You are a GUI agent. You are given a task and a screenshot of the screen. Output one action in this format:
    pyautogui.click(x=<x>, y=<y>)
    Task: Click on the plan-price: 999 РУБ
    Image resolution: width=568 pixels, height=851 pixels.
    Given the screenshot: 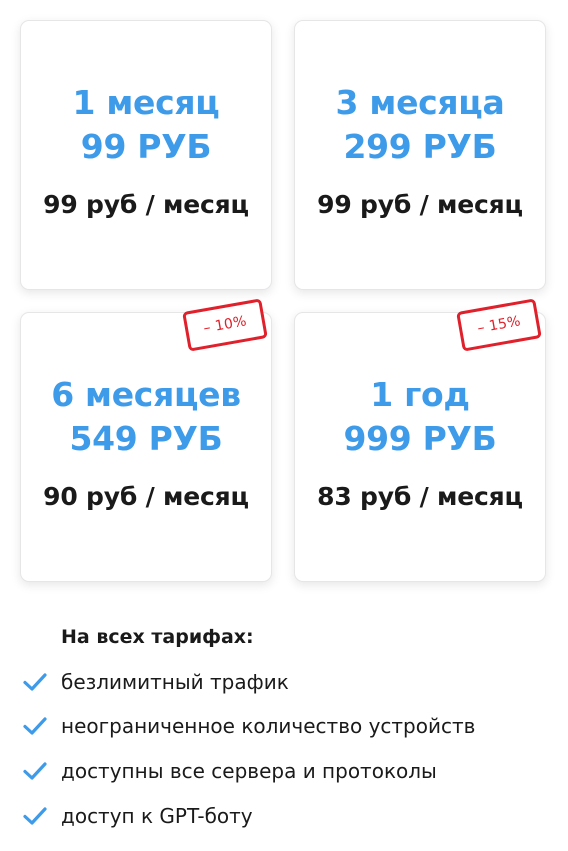 What is the action you would take?
    pyautogui.click(x=420, y=438)
    